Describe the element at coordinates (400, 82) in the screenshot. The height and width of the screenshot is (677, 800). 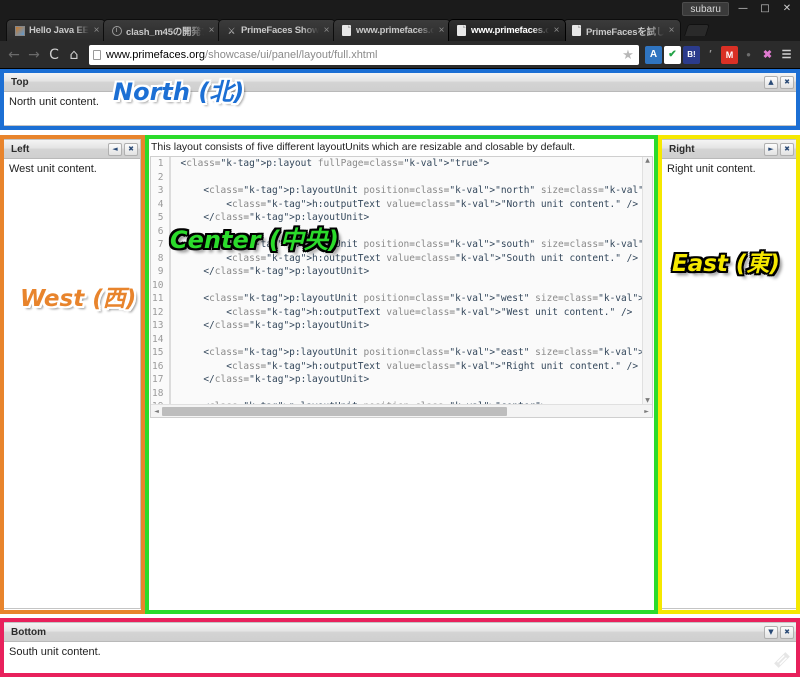
I see `north-header: Top ▲ ✖` at that location.